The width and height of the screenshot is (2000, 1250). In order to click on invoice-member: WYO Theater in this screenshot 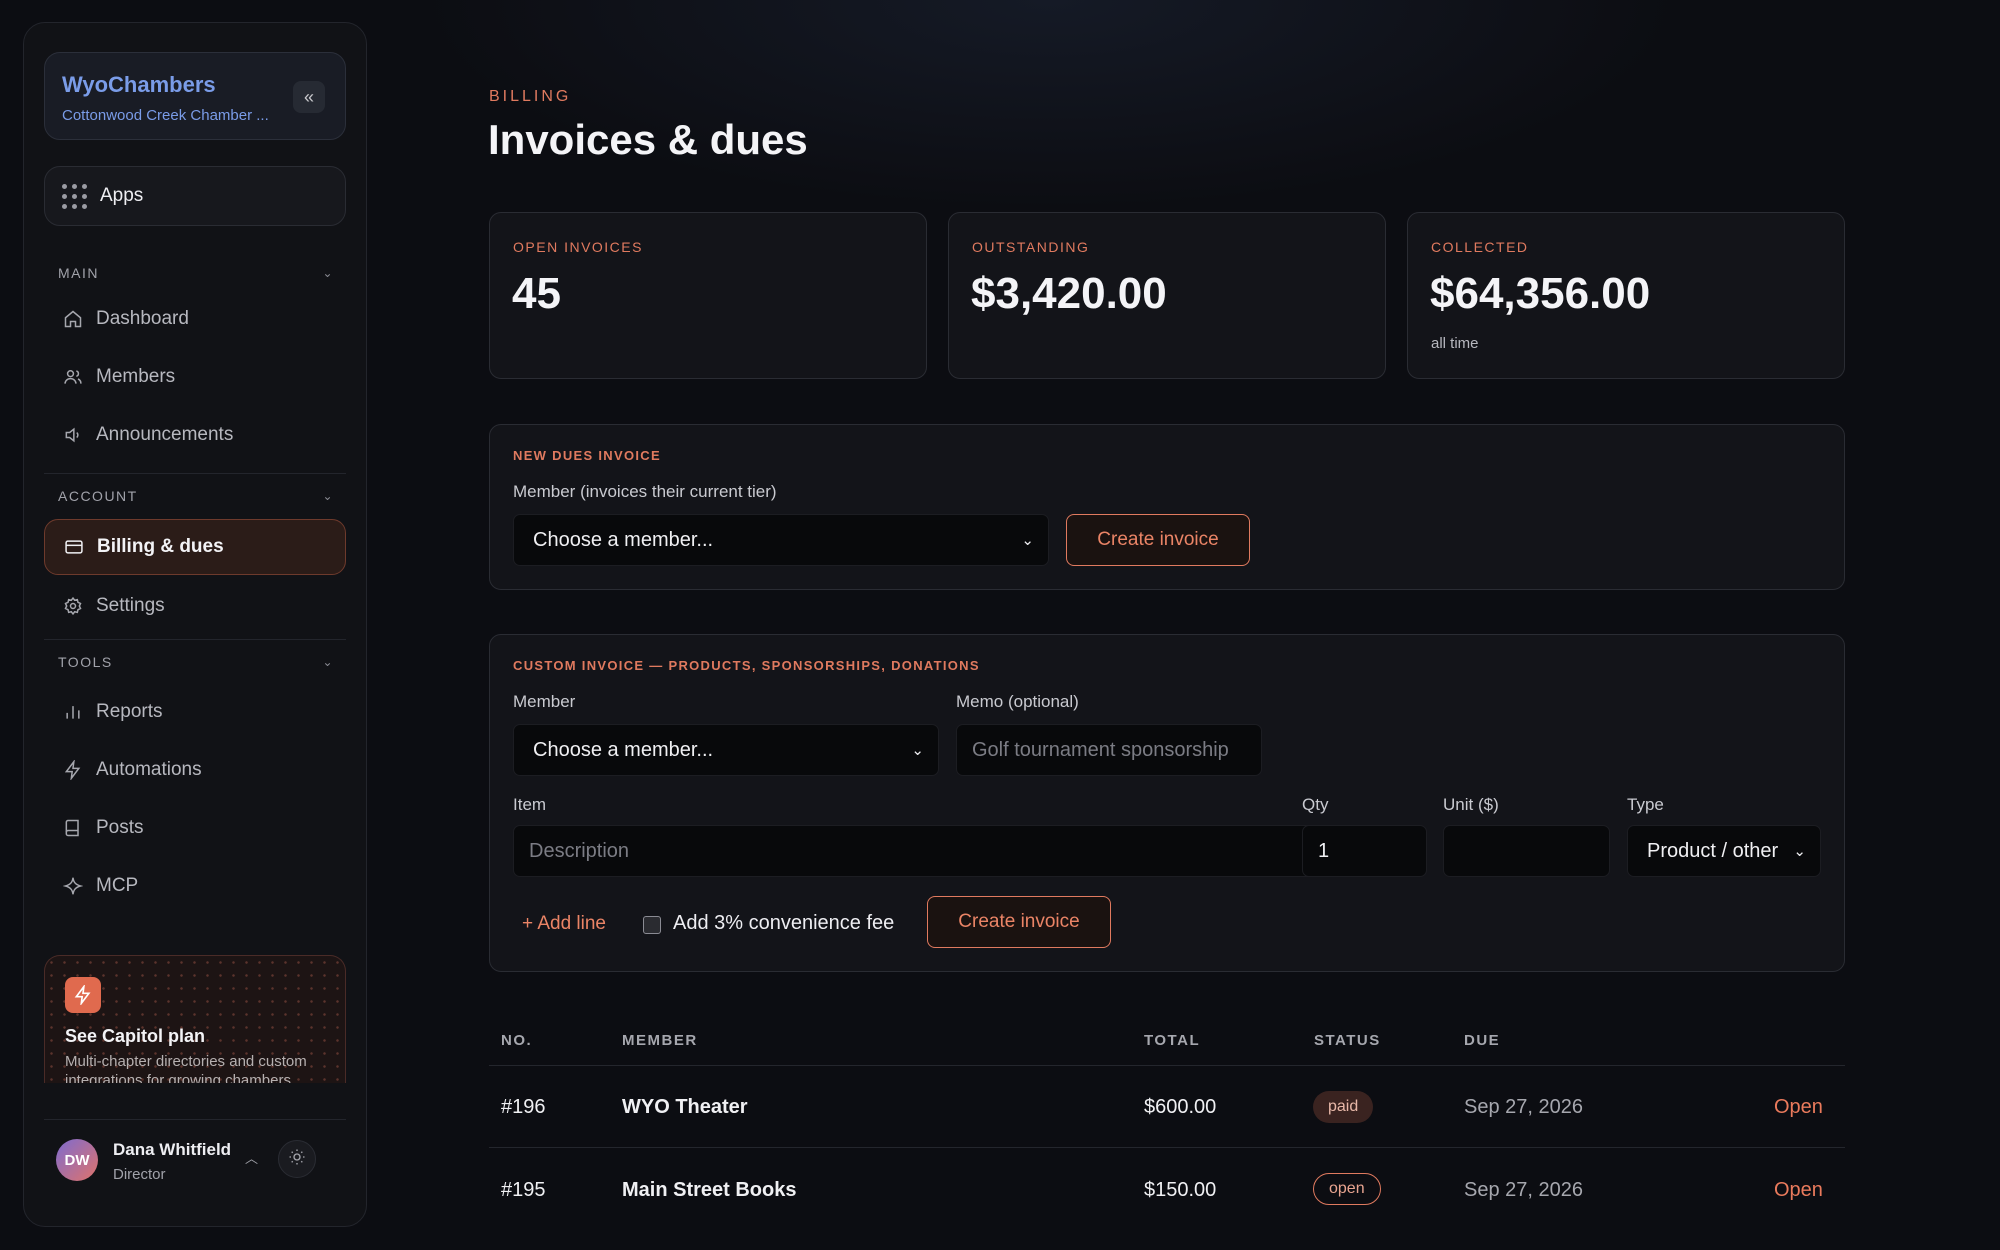, I will do `click(685, 1107)`.